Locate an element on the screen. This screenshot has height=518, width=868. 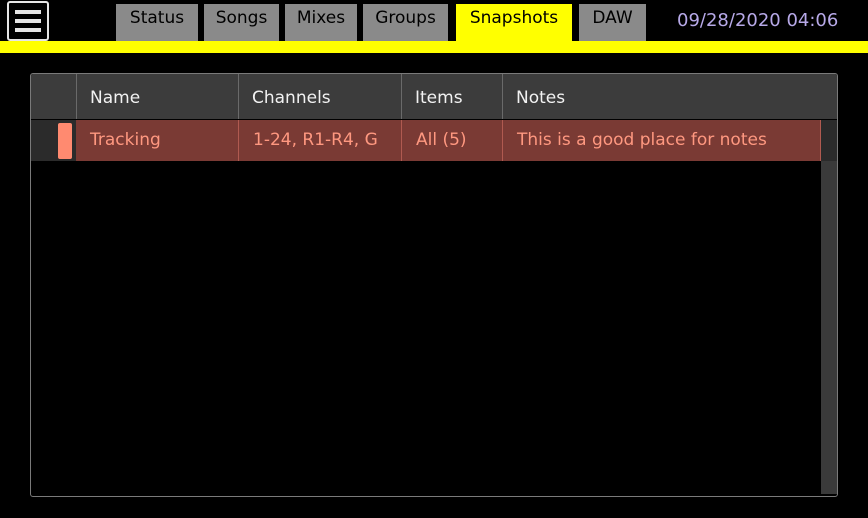
row-selector is located at coordinates (53, 140).